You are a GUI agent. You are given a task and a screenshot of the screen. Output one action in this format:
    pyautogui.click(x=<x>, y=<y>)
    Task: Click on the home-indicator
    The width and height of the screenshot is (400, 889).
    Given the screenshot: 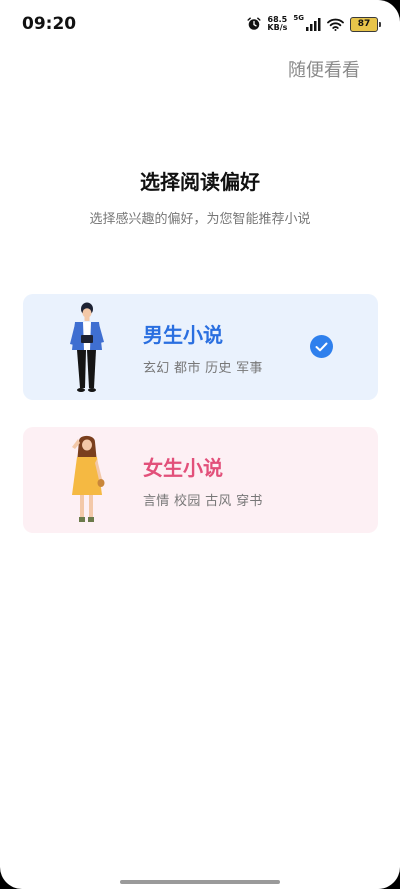 What is the action you would take?
    pyautogui.click(x=200, y=882)
    